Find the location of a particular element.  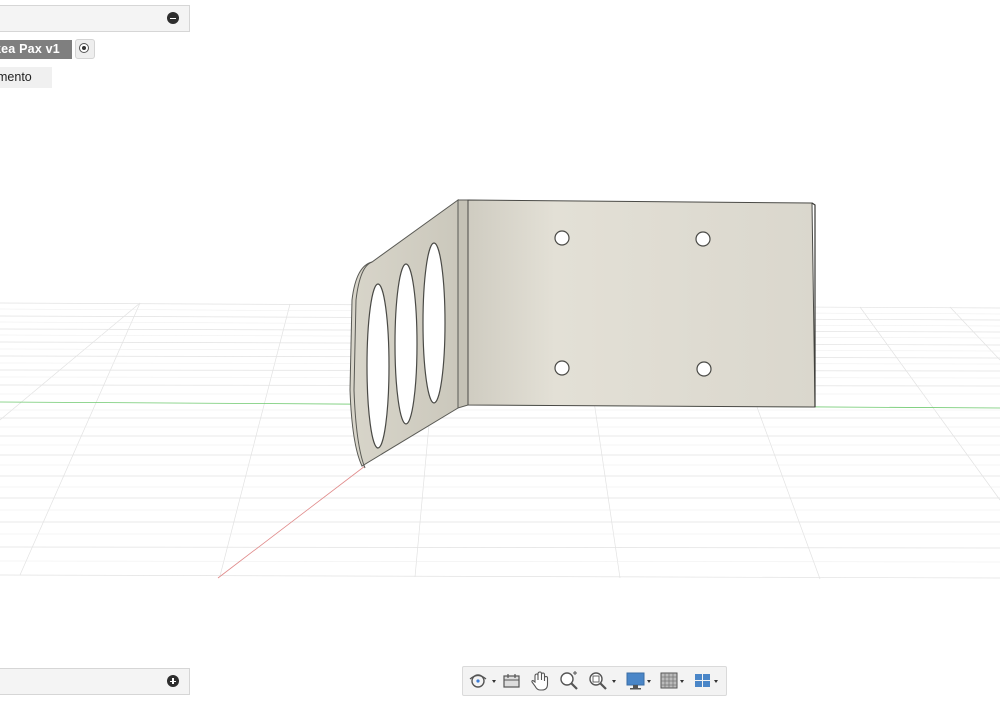

display-settings-button is located at coordinates (640, 681).